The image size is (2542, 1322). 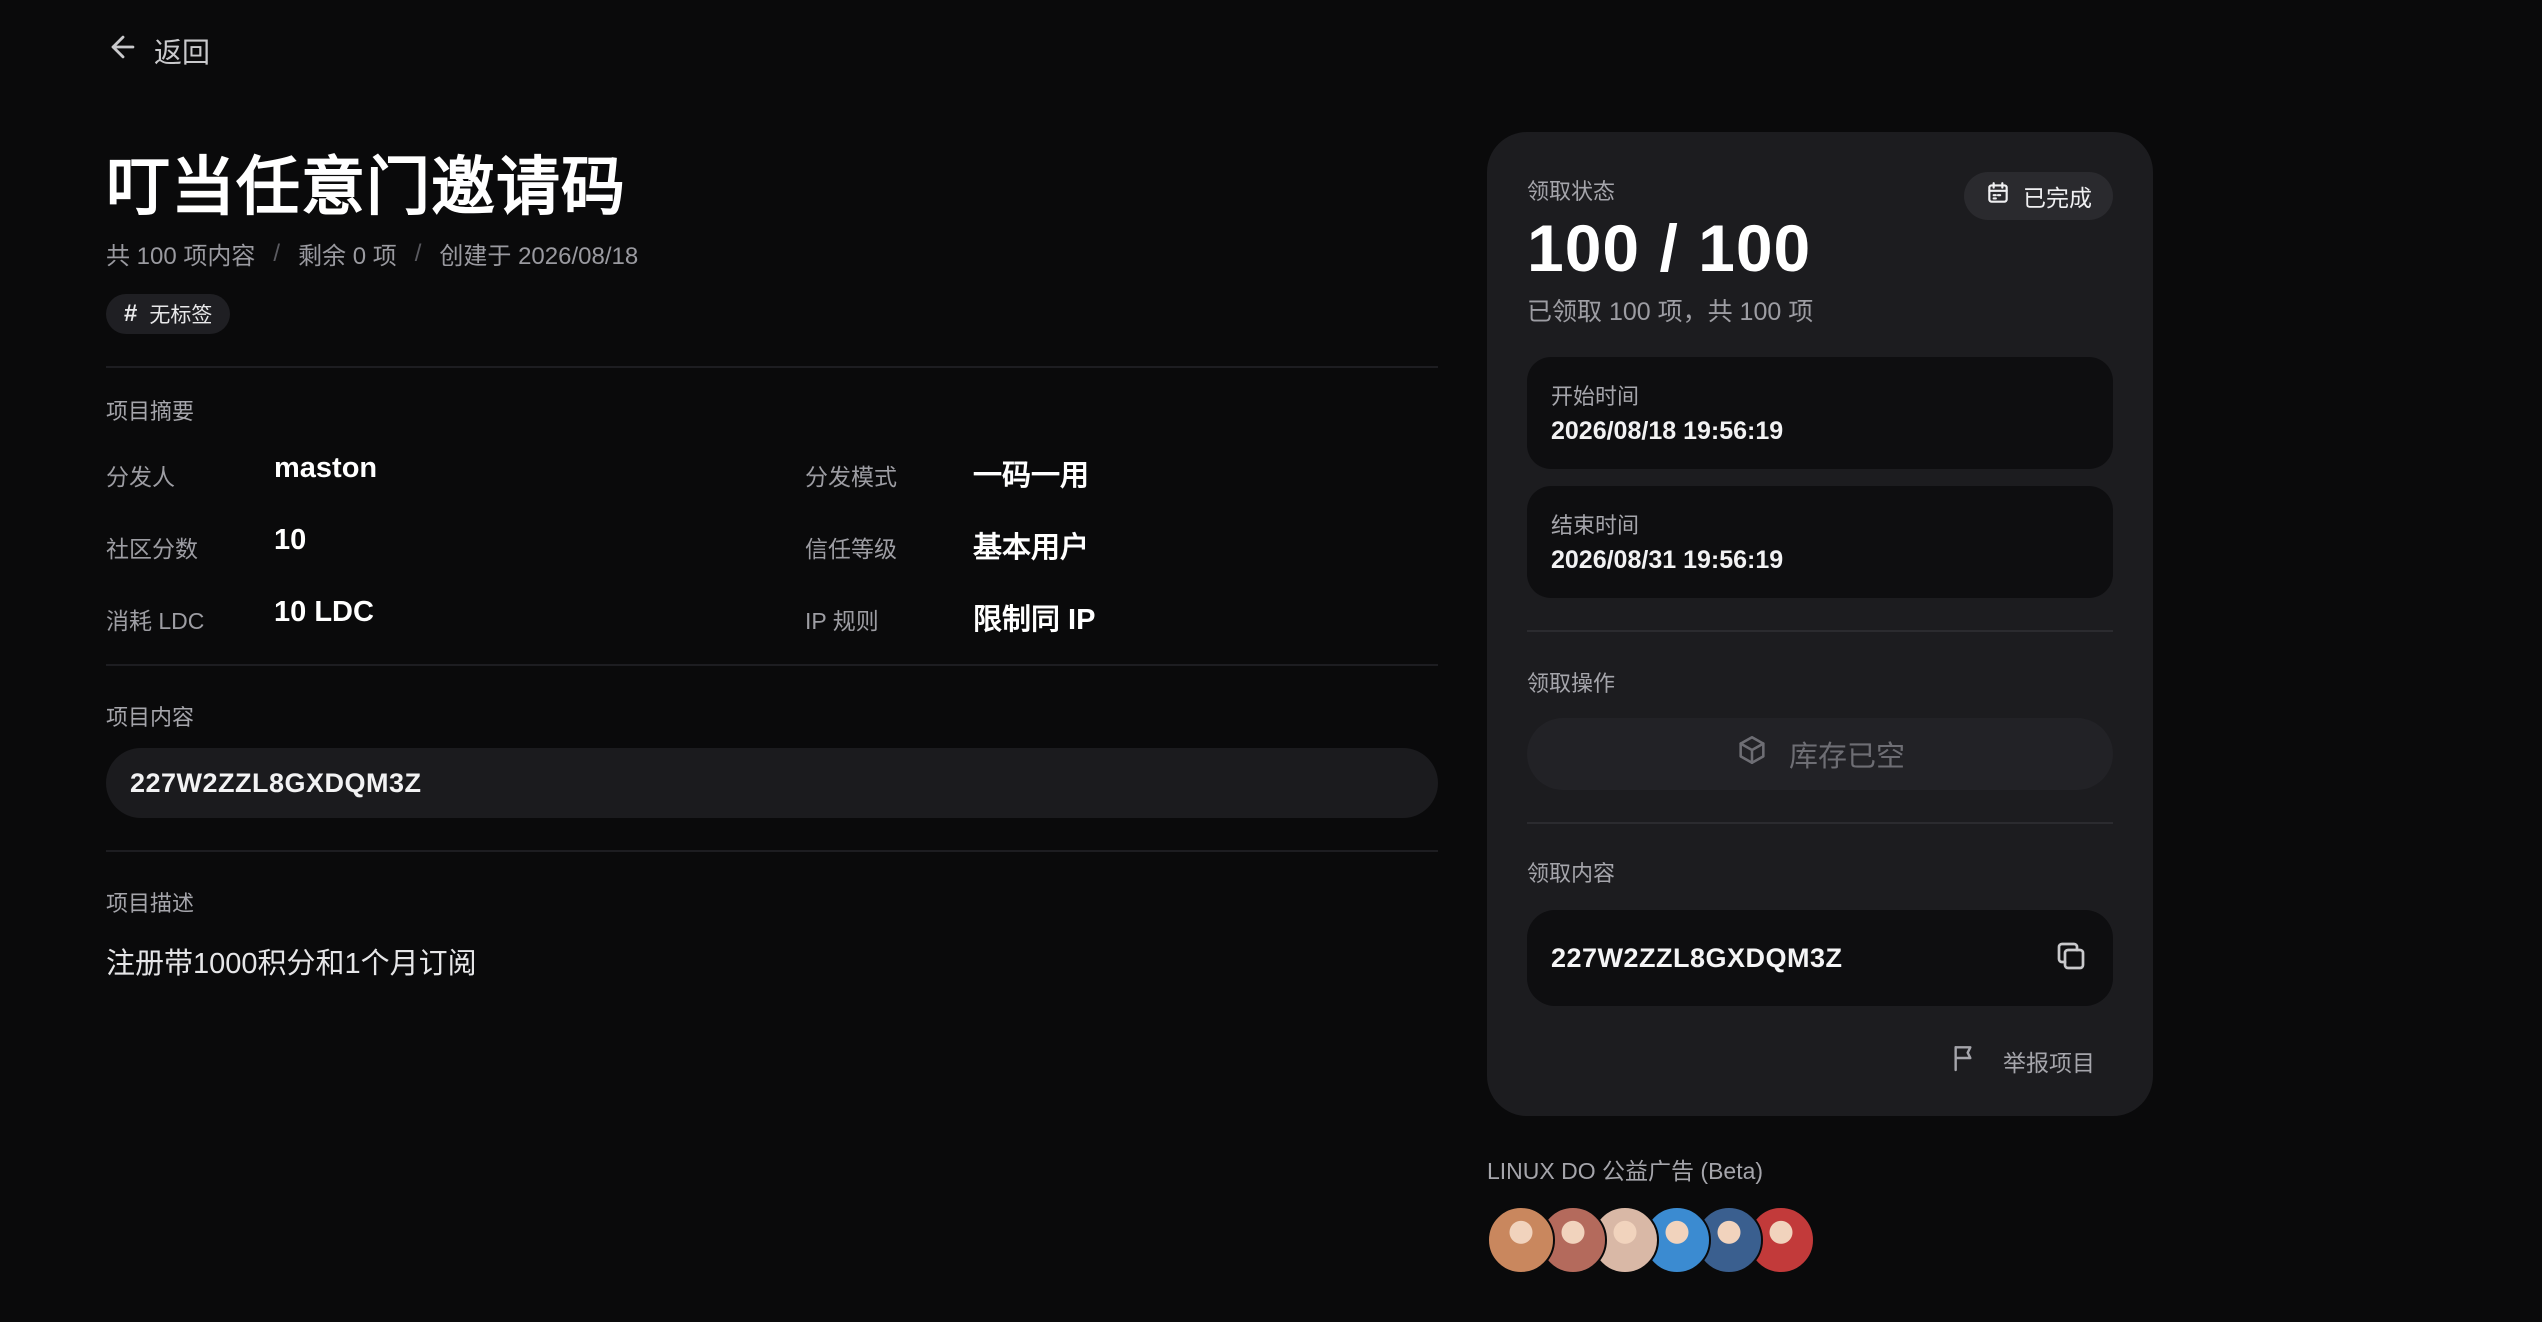 I want to click on back-button: 返回, so click(x=158, y=50).